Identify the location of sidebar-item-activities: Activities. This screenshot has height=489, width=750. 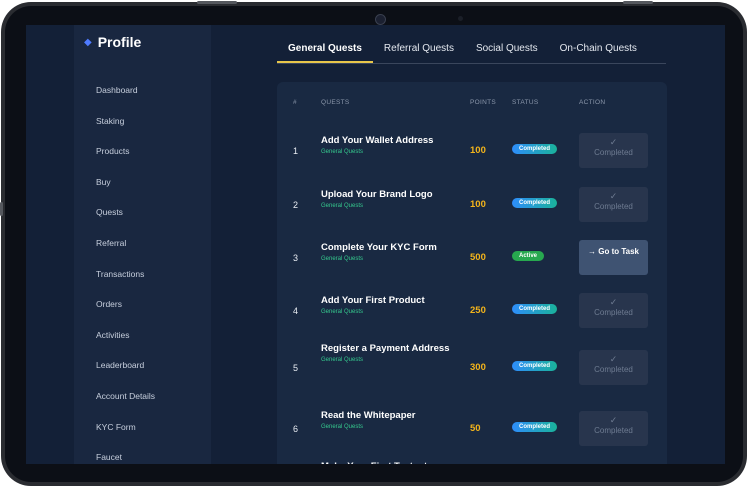
(125, 343).